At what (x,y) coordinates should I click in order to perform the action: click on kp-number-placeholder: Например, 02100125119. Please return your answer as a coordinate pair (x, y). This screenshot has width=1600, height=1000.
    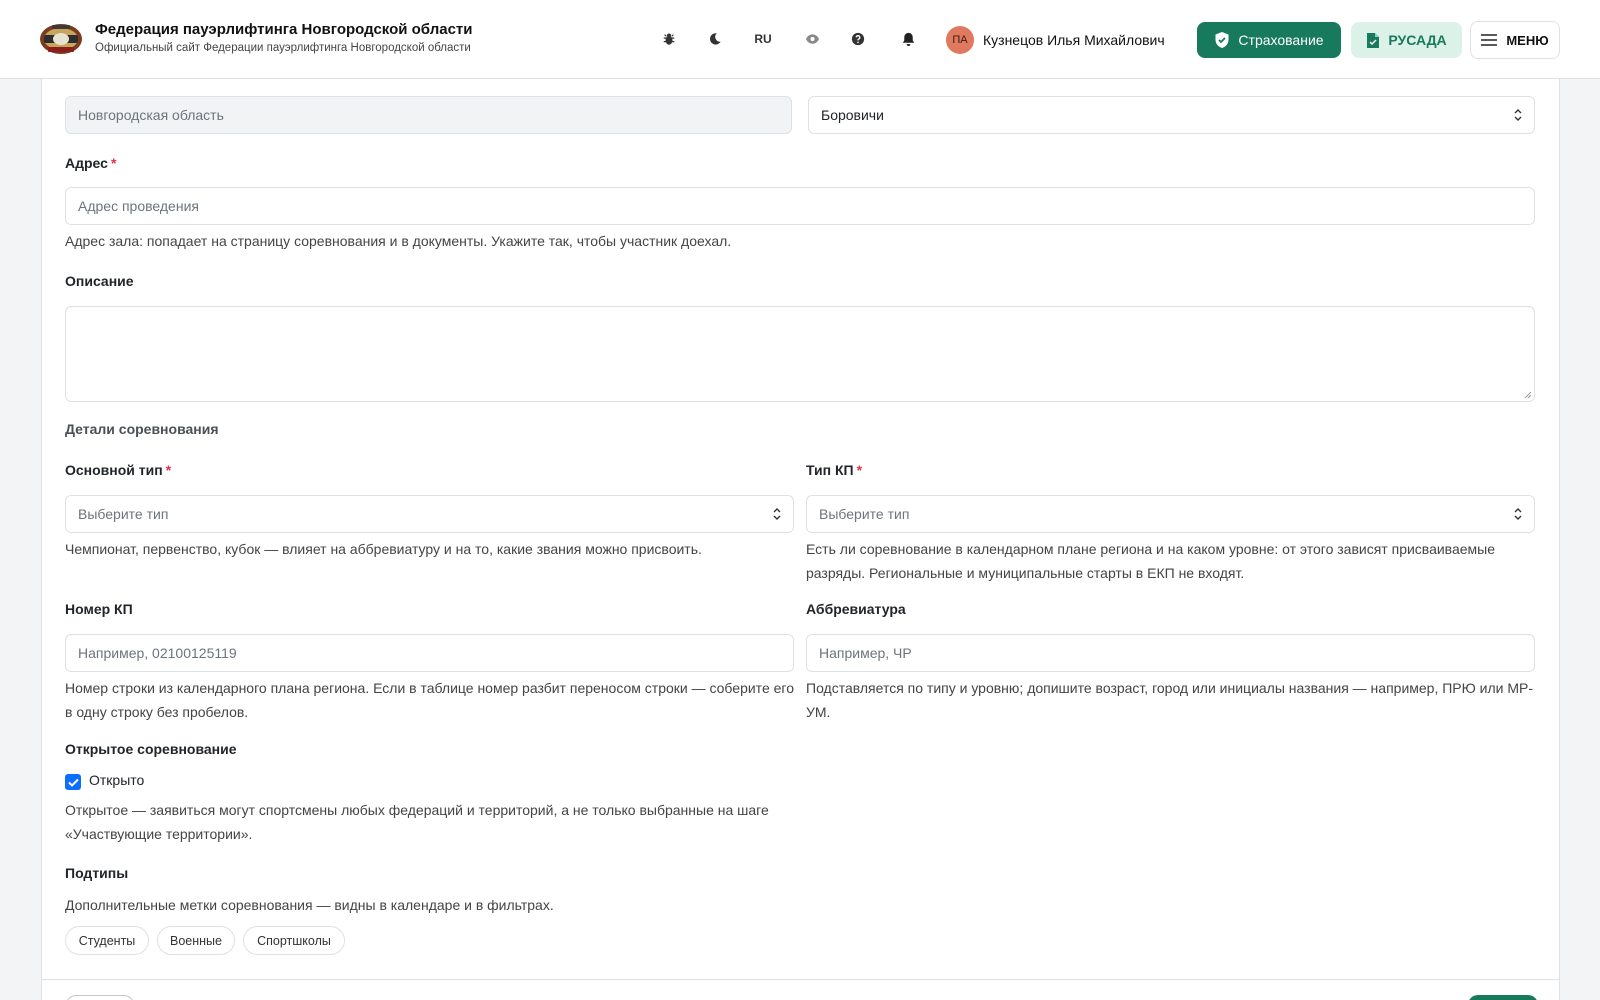
    Looking at the image, I should click on (157, 653).